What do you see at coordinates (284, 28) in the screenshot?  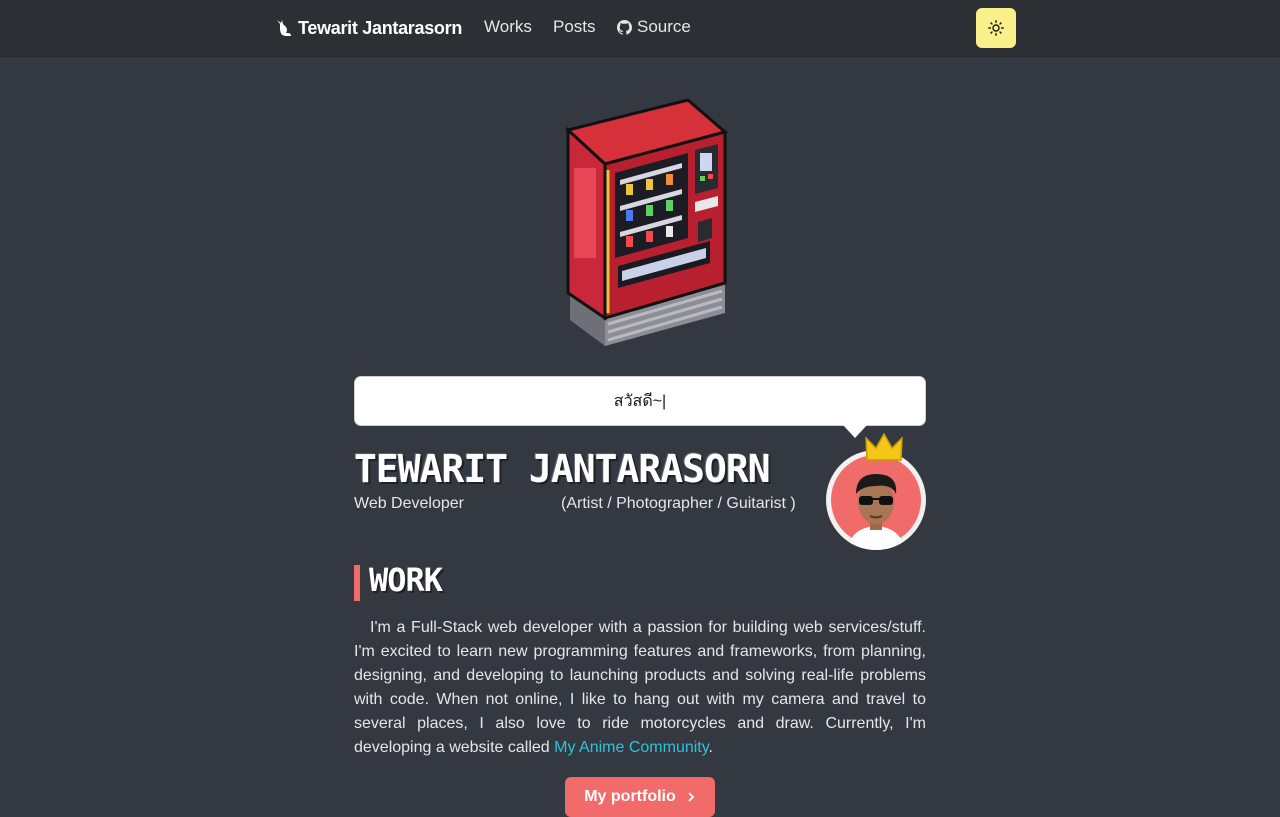 I see `cat-icon` at bounding box center [284, 28].